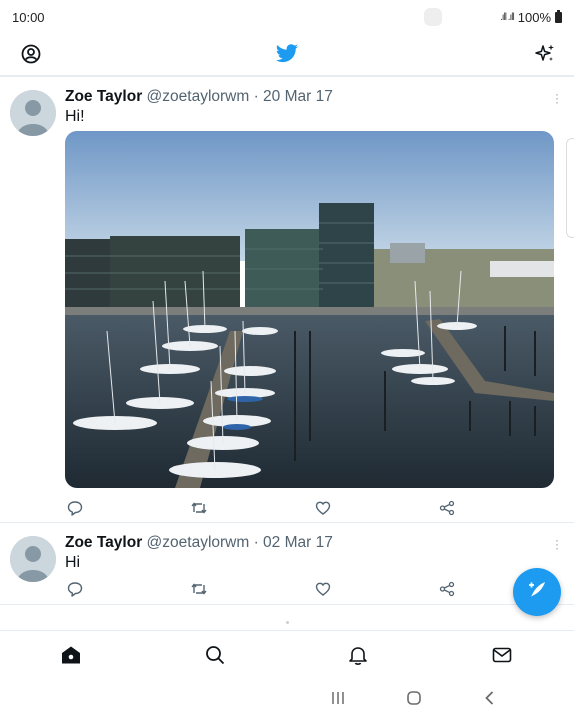 This screenshot has width=574, height=718. What do you see at coordinates (287, 653) in the screenshot?
I see `bottom-navigation` at bounding box center [287, 653].